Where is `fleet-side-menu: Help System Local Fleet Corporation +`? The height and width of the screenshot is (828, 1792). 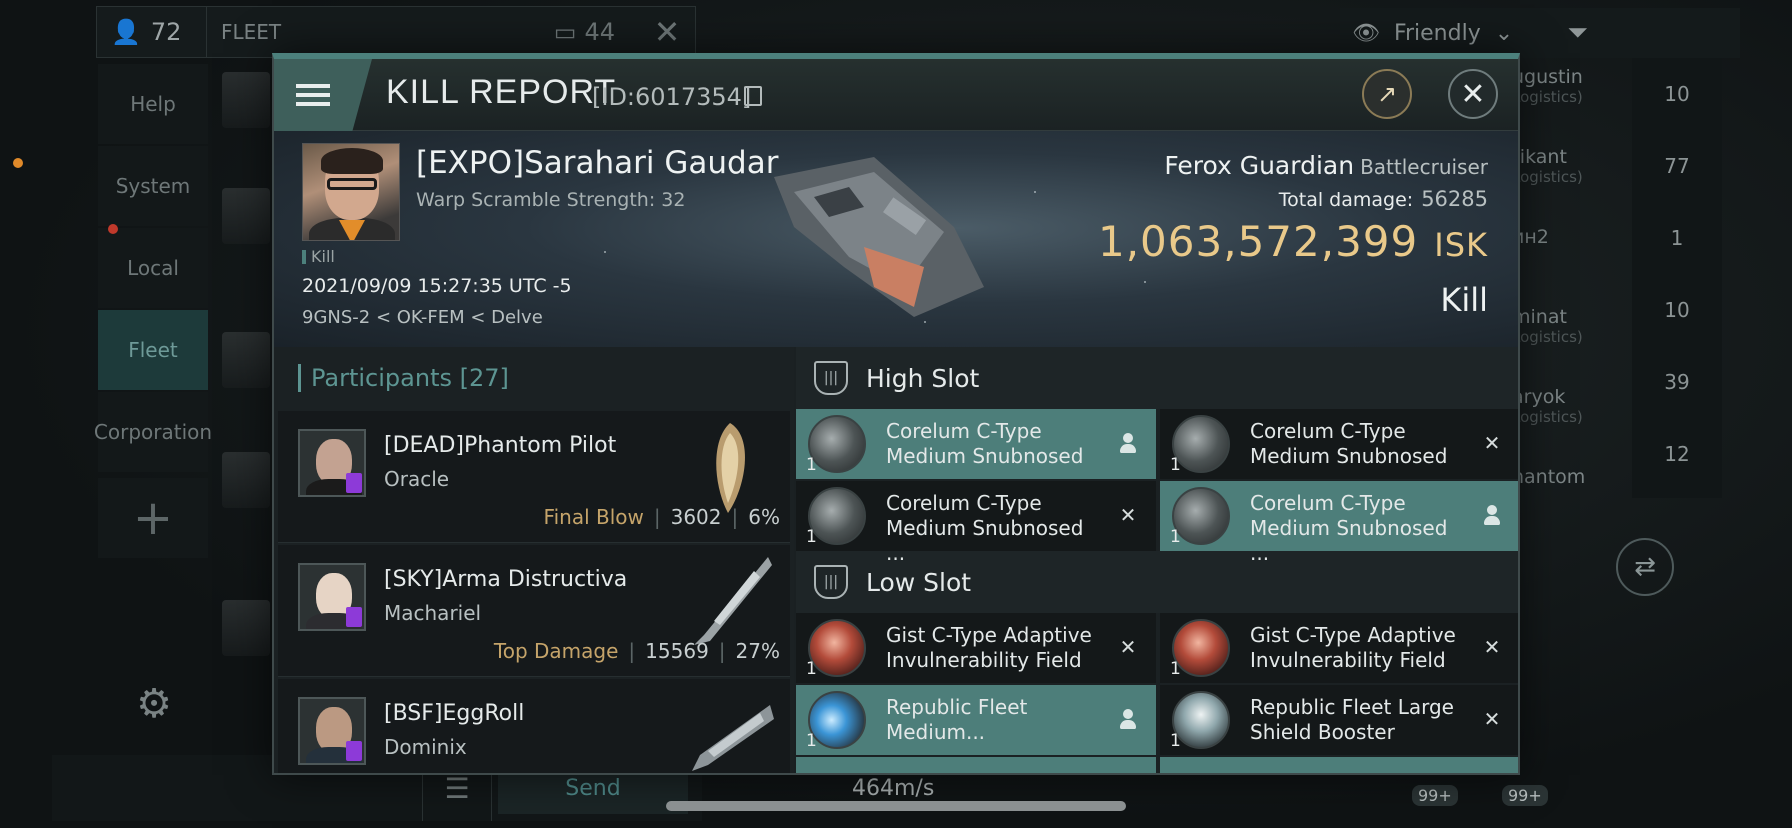
fleet-side-menu: Help System Local Fleet Corporation + is located at coordinates (153, 311).